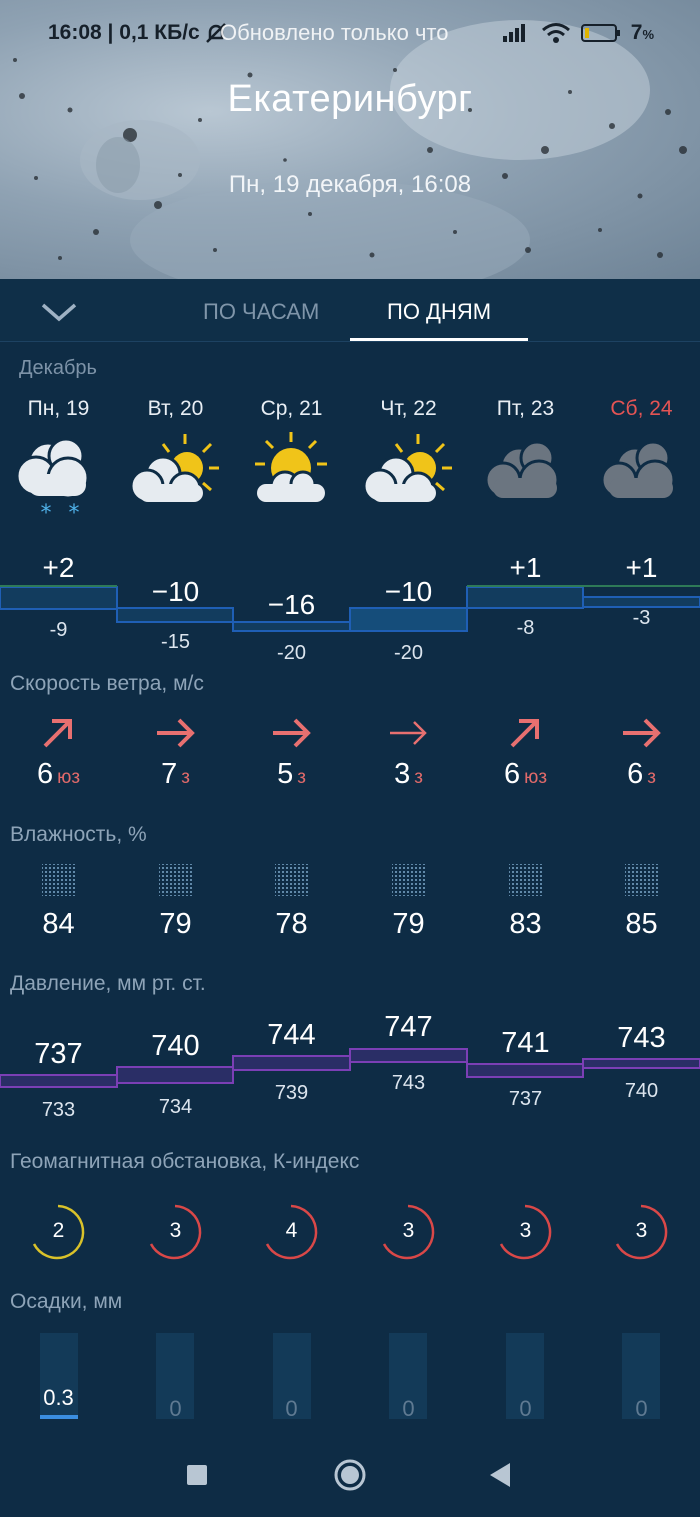 Image resolution: width=700 pixels, height=1517 pixels. What do you see at coordinates (58, 1054) in the screenshot?
I see `pressure-max: 737` at bounding box center [58, 1054].